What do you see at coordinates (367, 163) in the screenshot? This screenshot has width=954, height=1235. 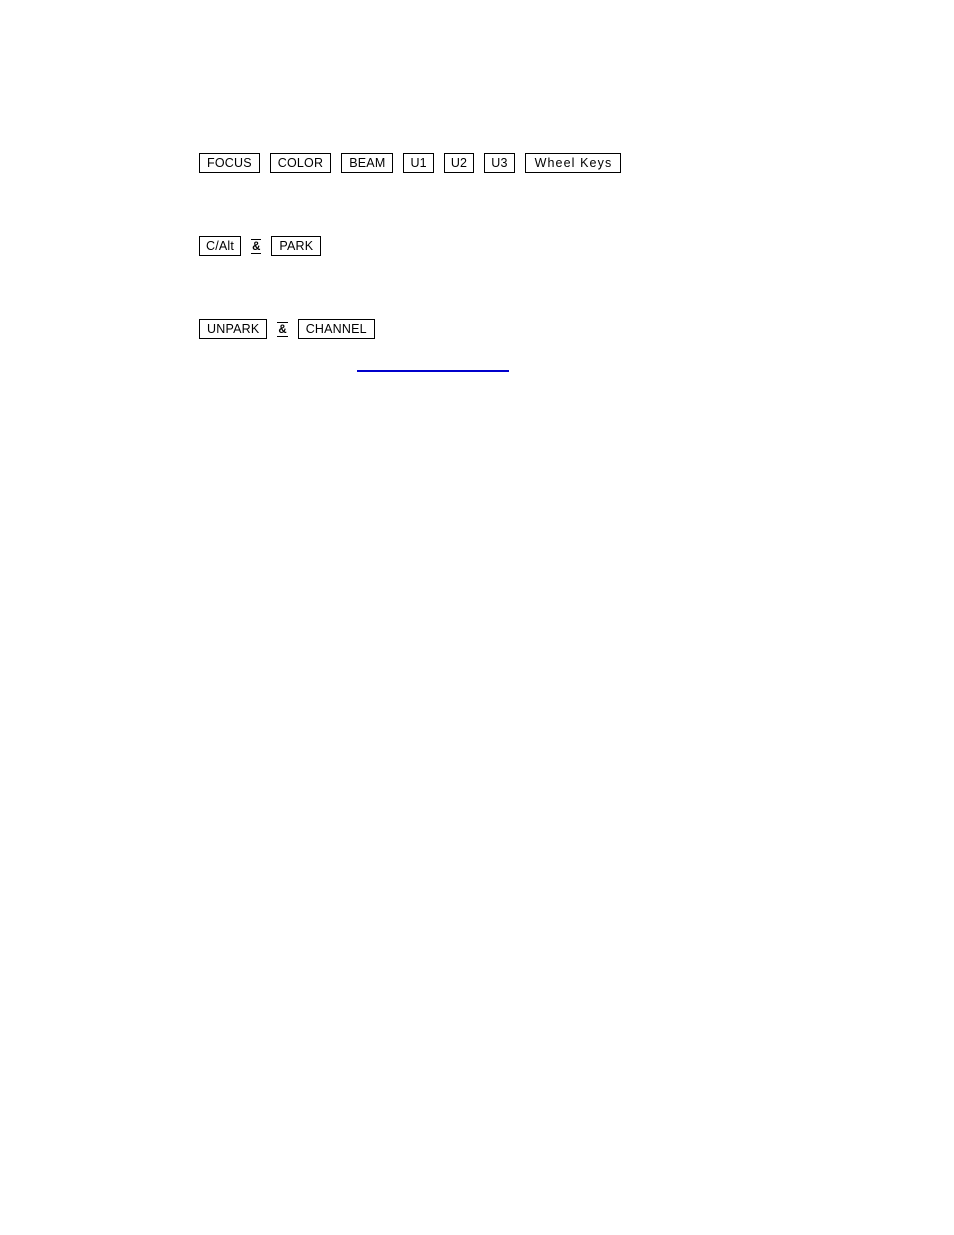 I see `keycap-beam: BEAM` at bounding box center [367, 163].